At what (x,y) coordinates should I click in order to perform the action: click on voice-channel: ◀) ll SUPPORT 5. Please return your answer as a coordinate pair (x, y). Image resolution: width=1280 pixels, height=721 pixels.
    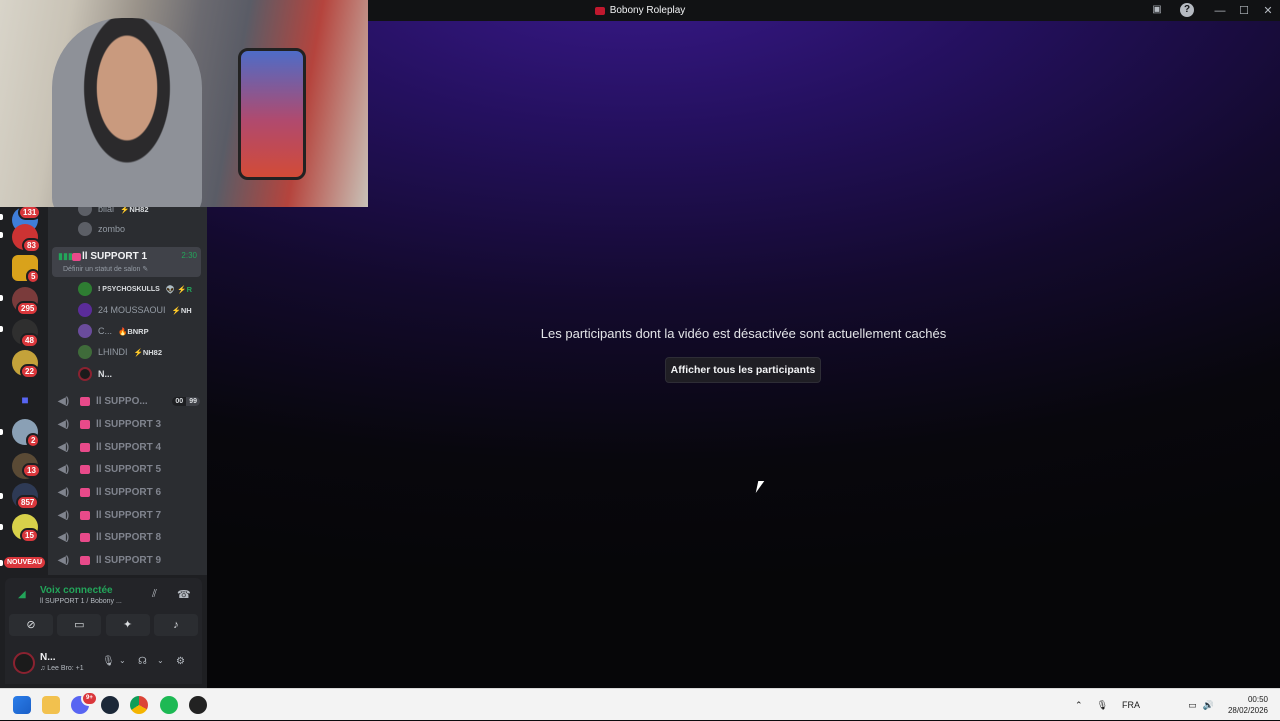
    Looking at the image, I should click on (128, 469).